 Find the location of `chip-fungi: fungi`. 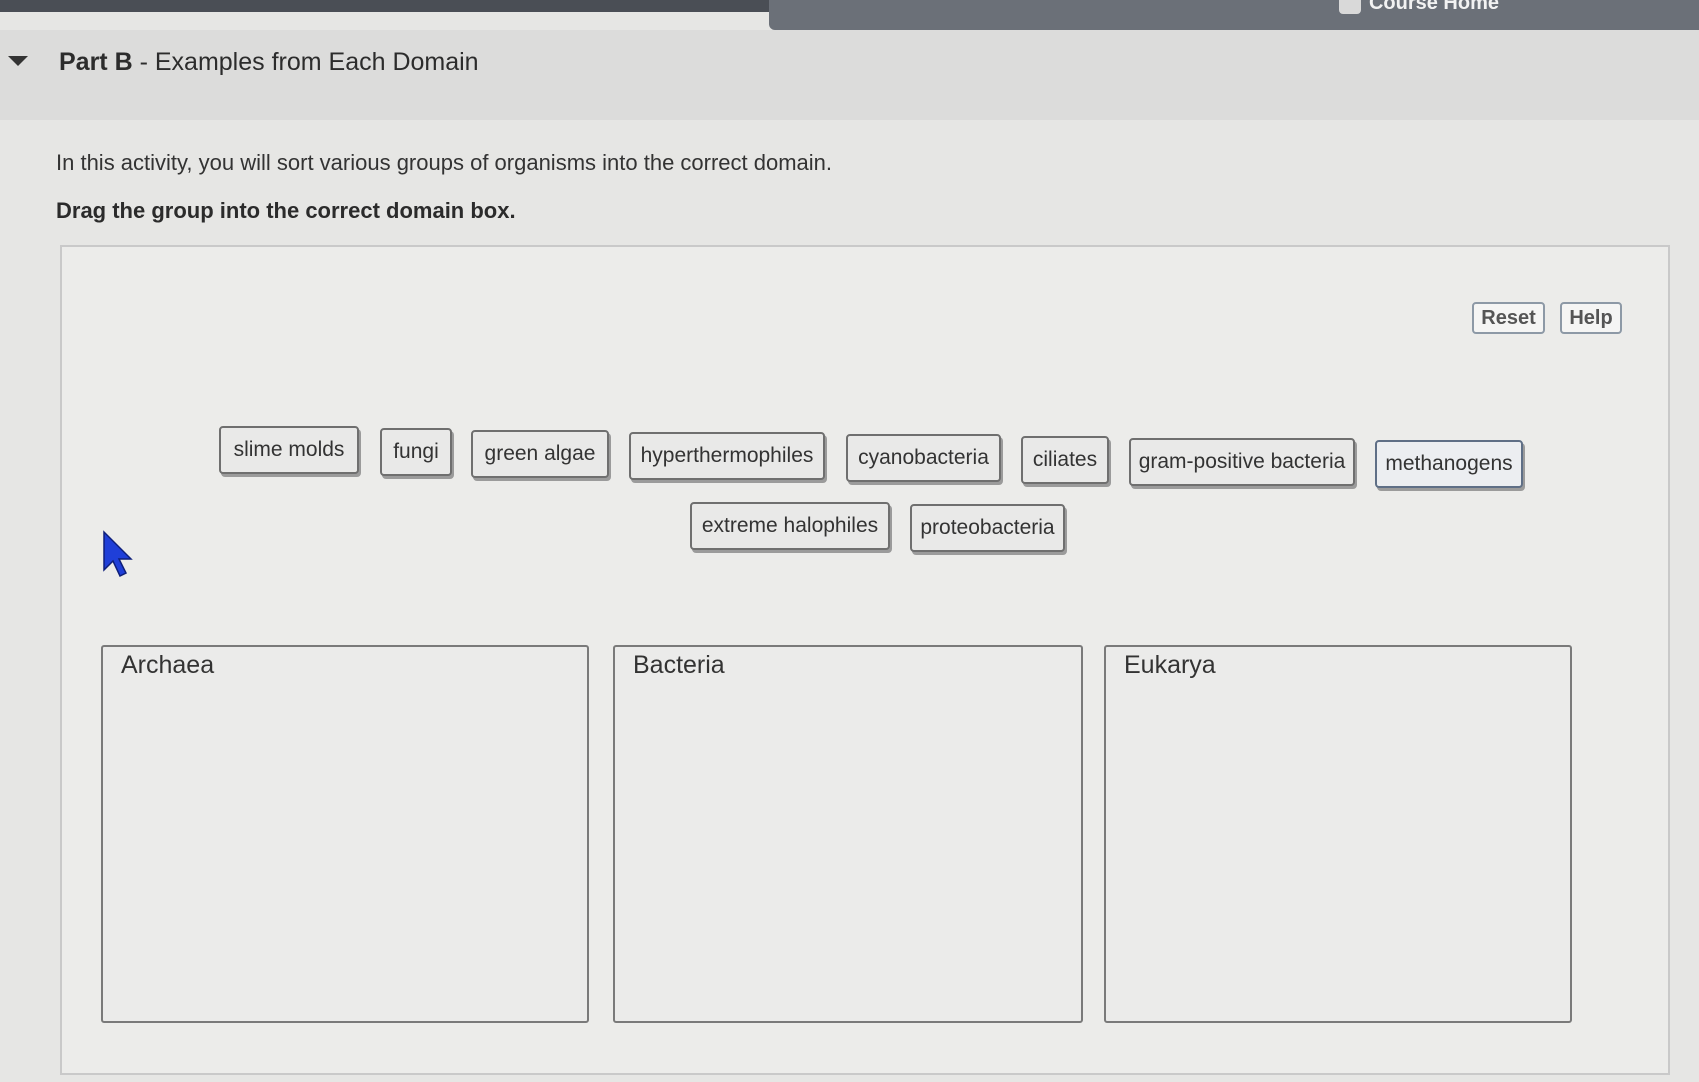

chip-fungi: fungi is located at coordinates (416, 452).